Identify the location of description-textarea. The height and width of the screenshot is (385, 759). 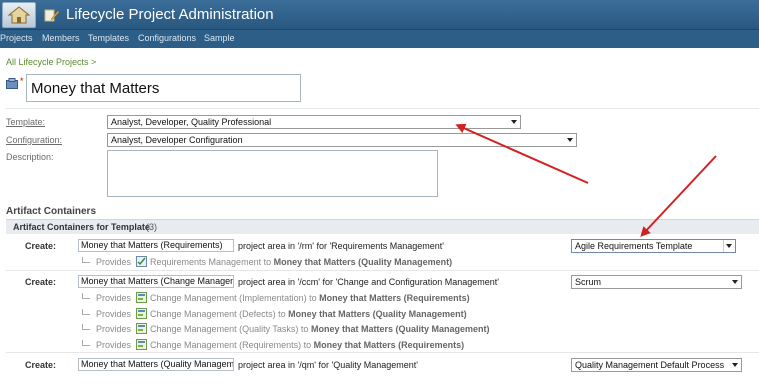
(272, 173).